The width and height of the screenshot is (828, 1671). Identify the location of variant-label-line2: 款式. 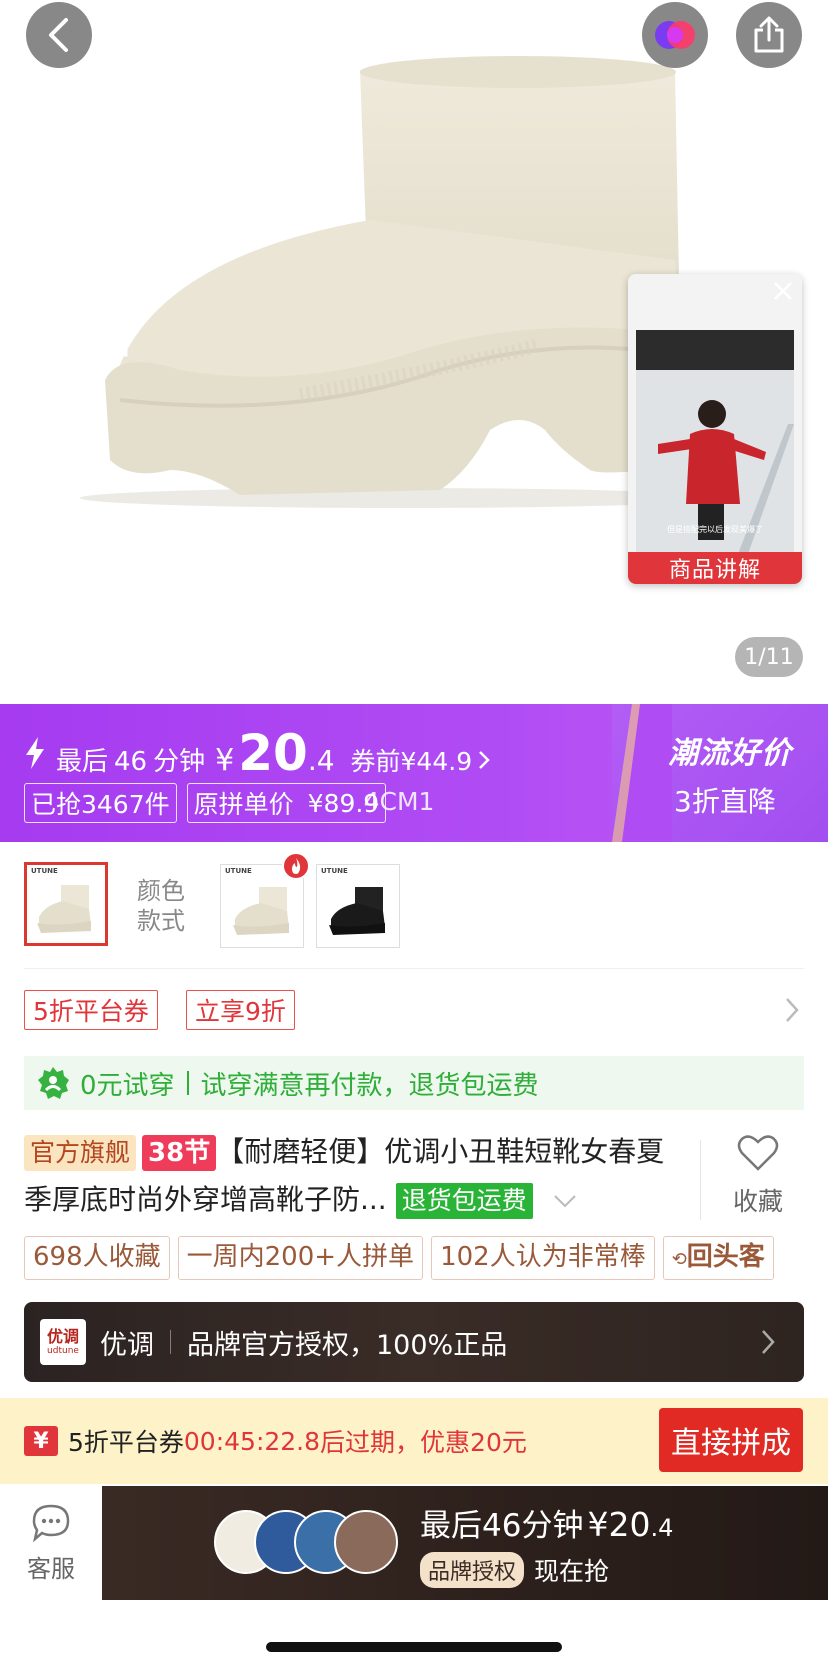
(161, 921).